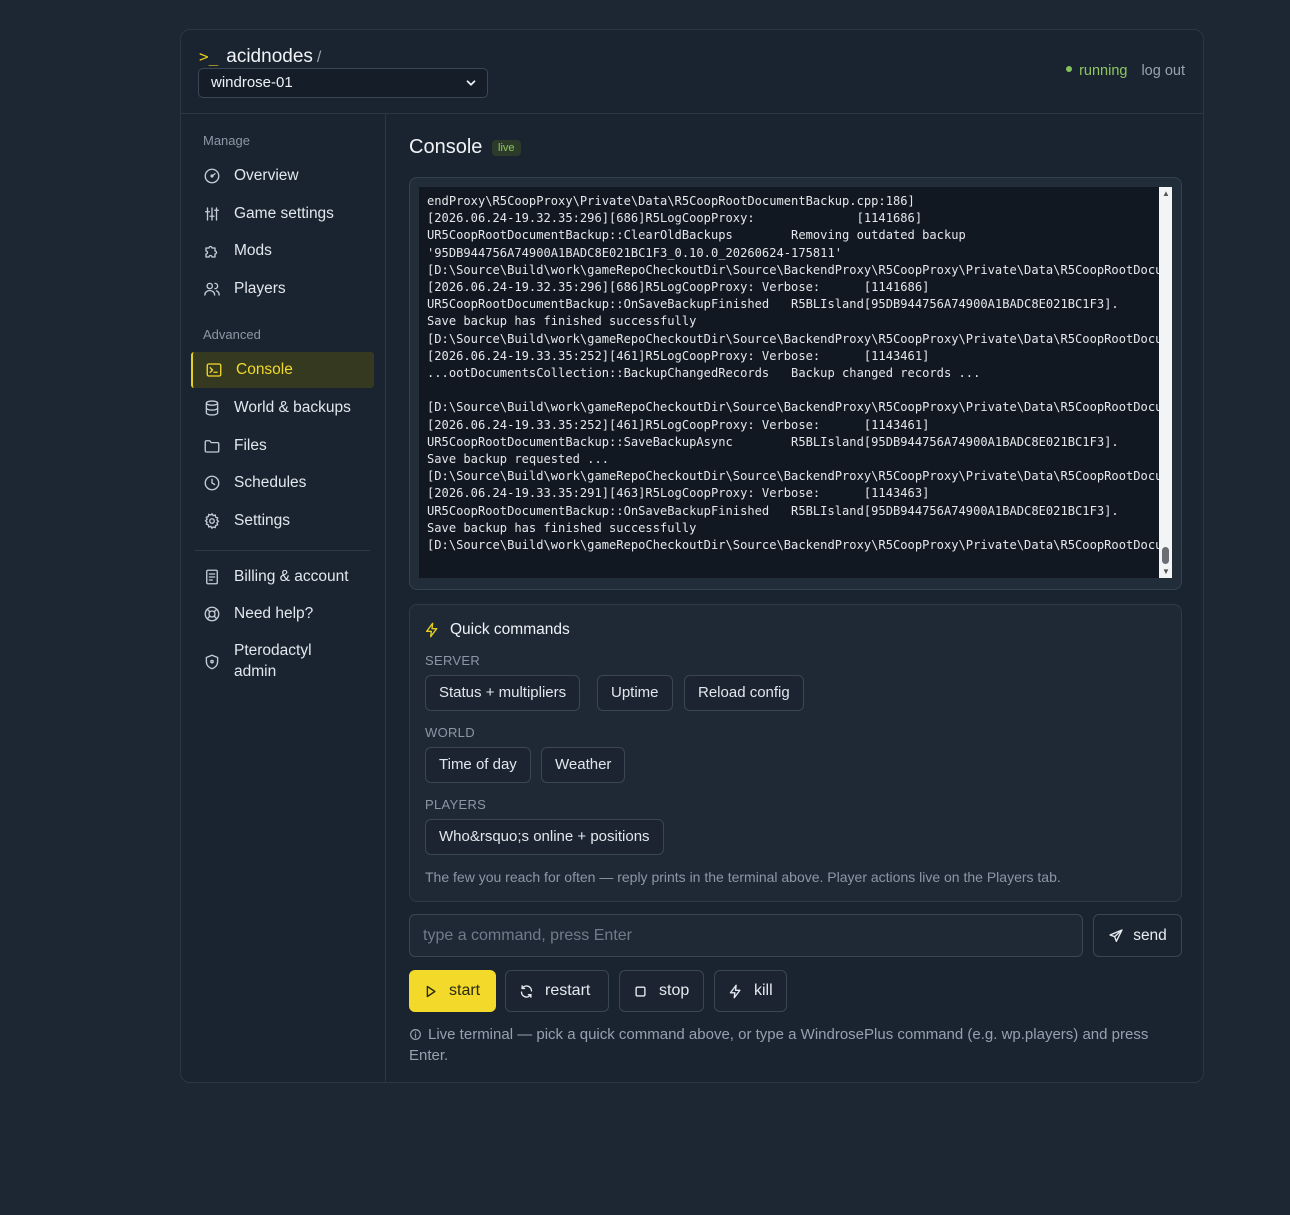 This screenshot has height=1215, width=1290. I want to click on sidebar-item-label: Game settings, so click(284, 213).